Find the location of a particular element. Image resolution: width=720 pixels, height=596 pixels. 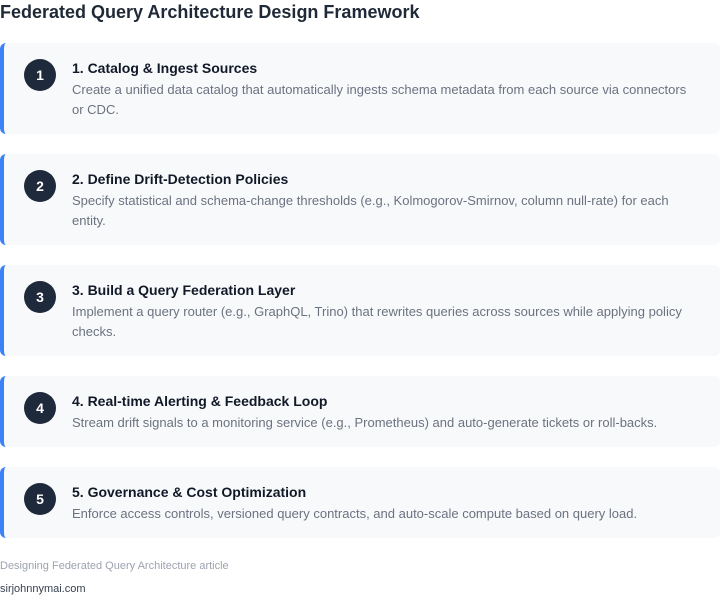

step-number-badge: 1 is located at coordinates (40, 75).